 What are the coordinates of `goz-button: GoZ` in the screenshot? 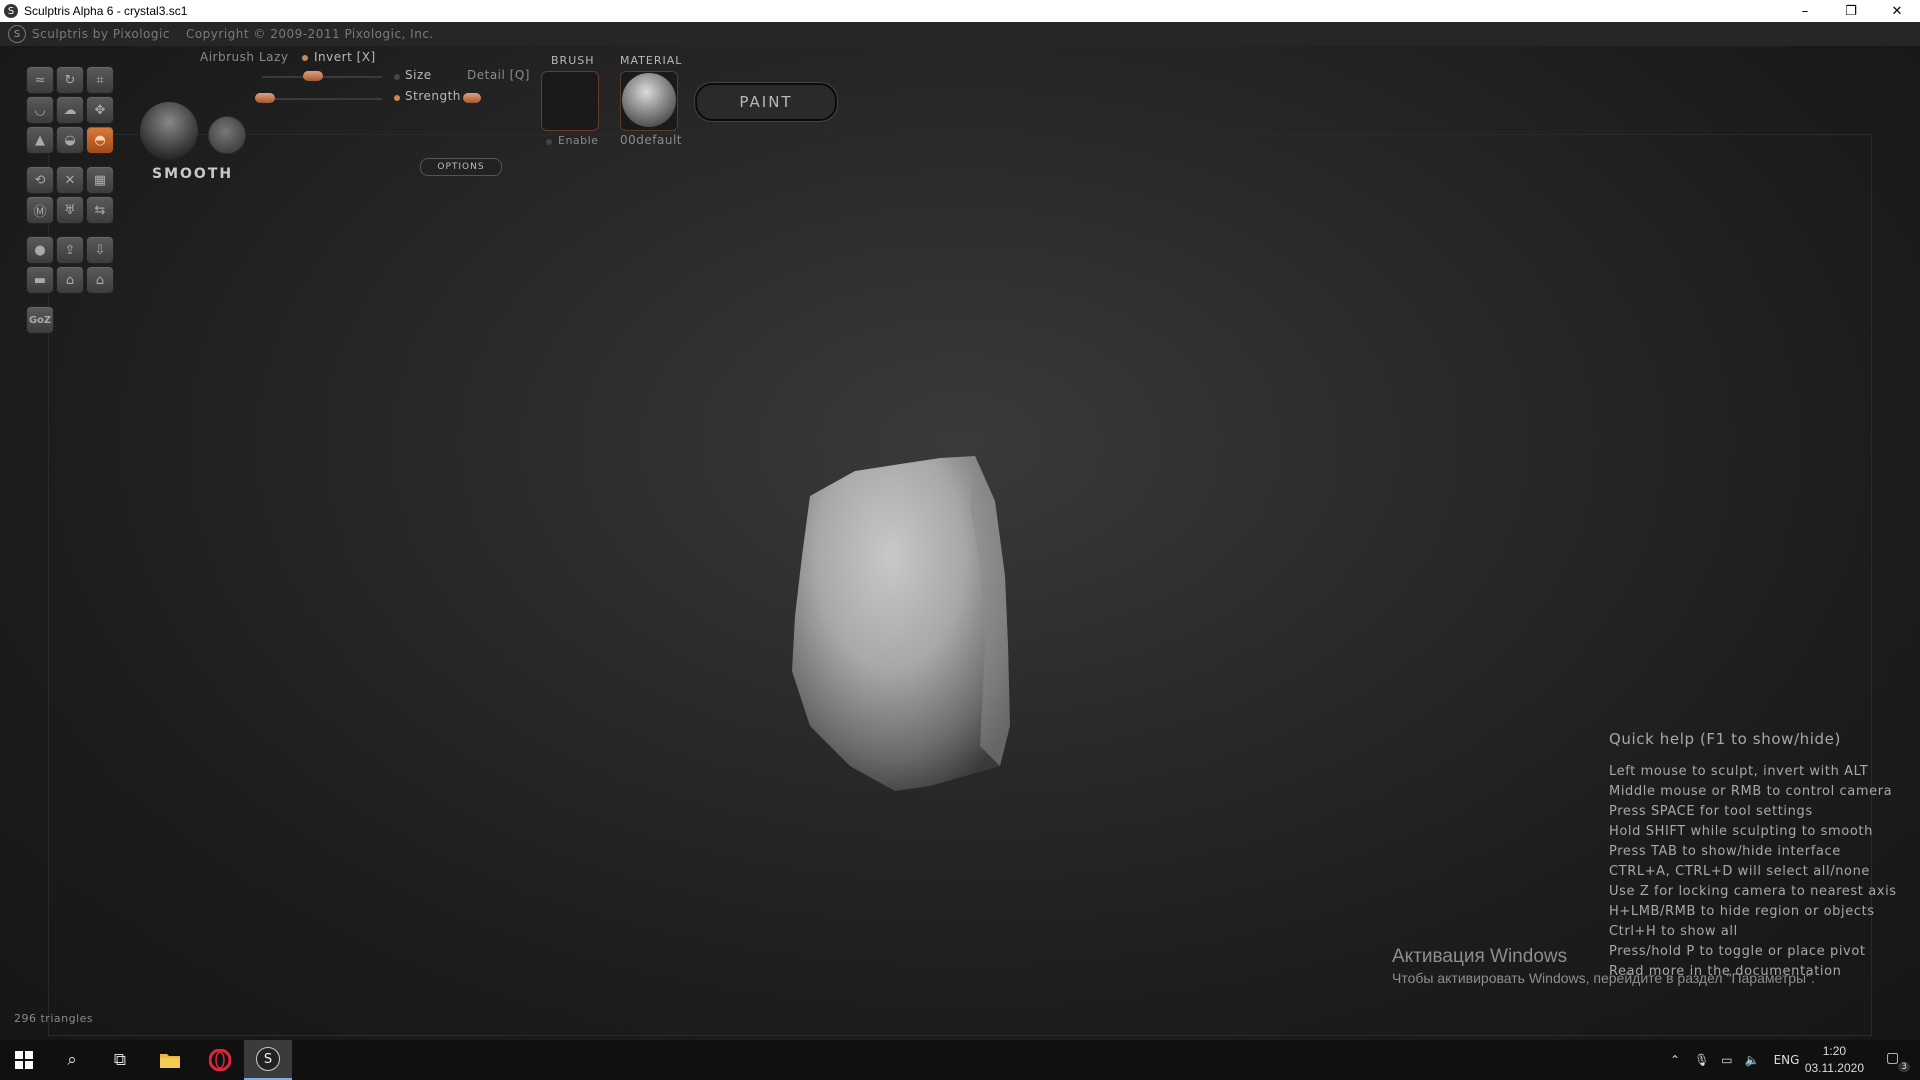 It's located at (40, 320).